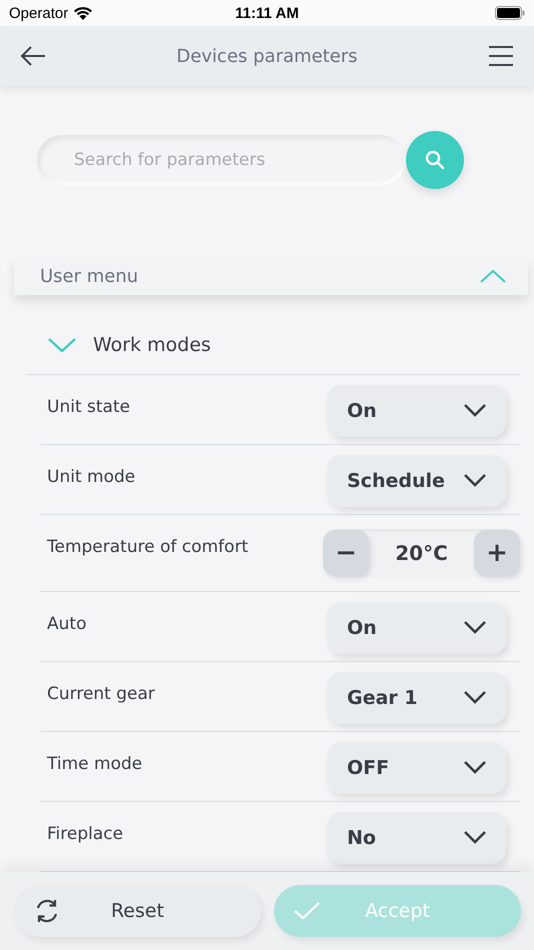 Image resolution: width=534 pixels, height=950 pixels. What do you see at coordinates (66, 624) in the screenshot?
I see `parameter-label: Auto` at bounding box center [66, 624].